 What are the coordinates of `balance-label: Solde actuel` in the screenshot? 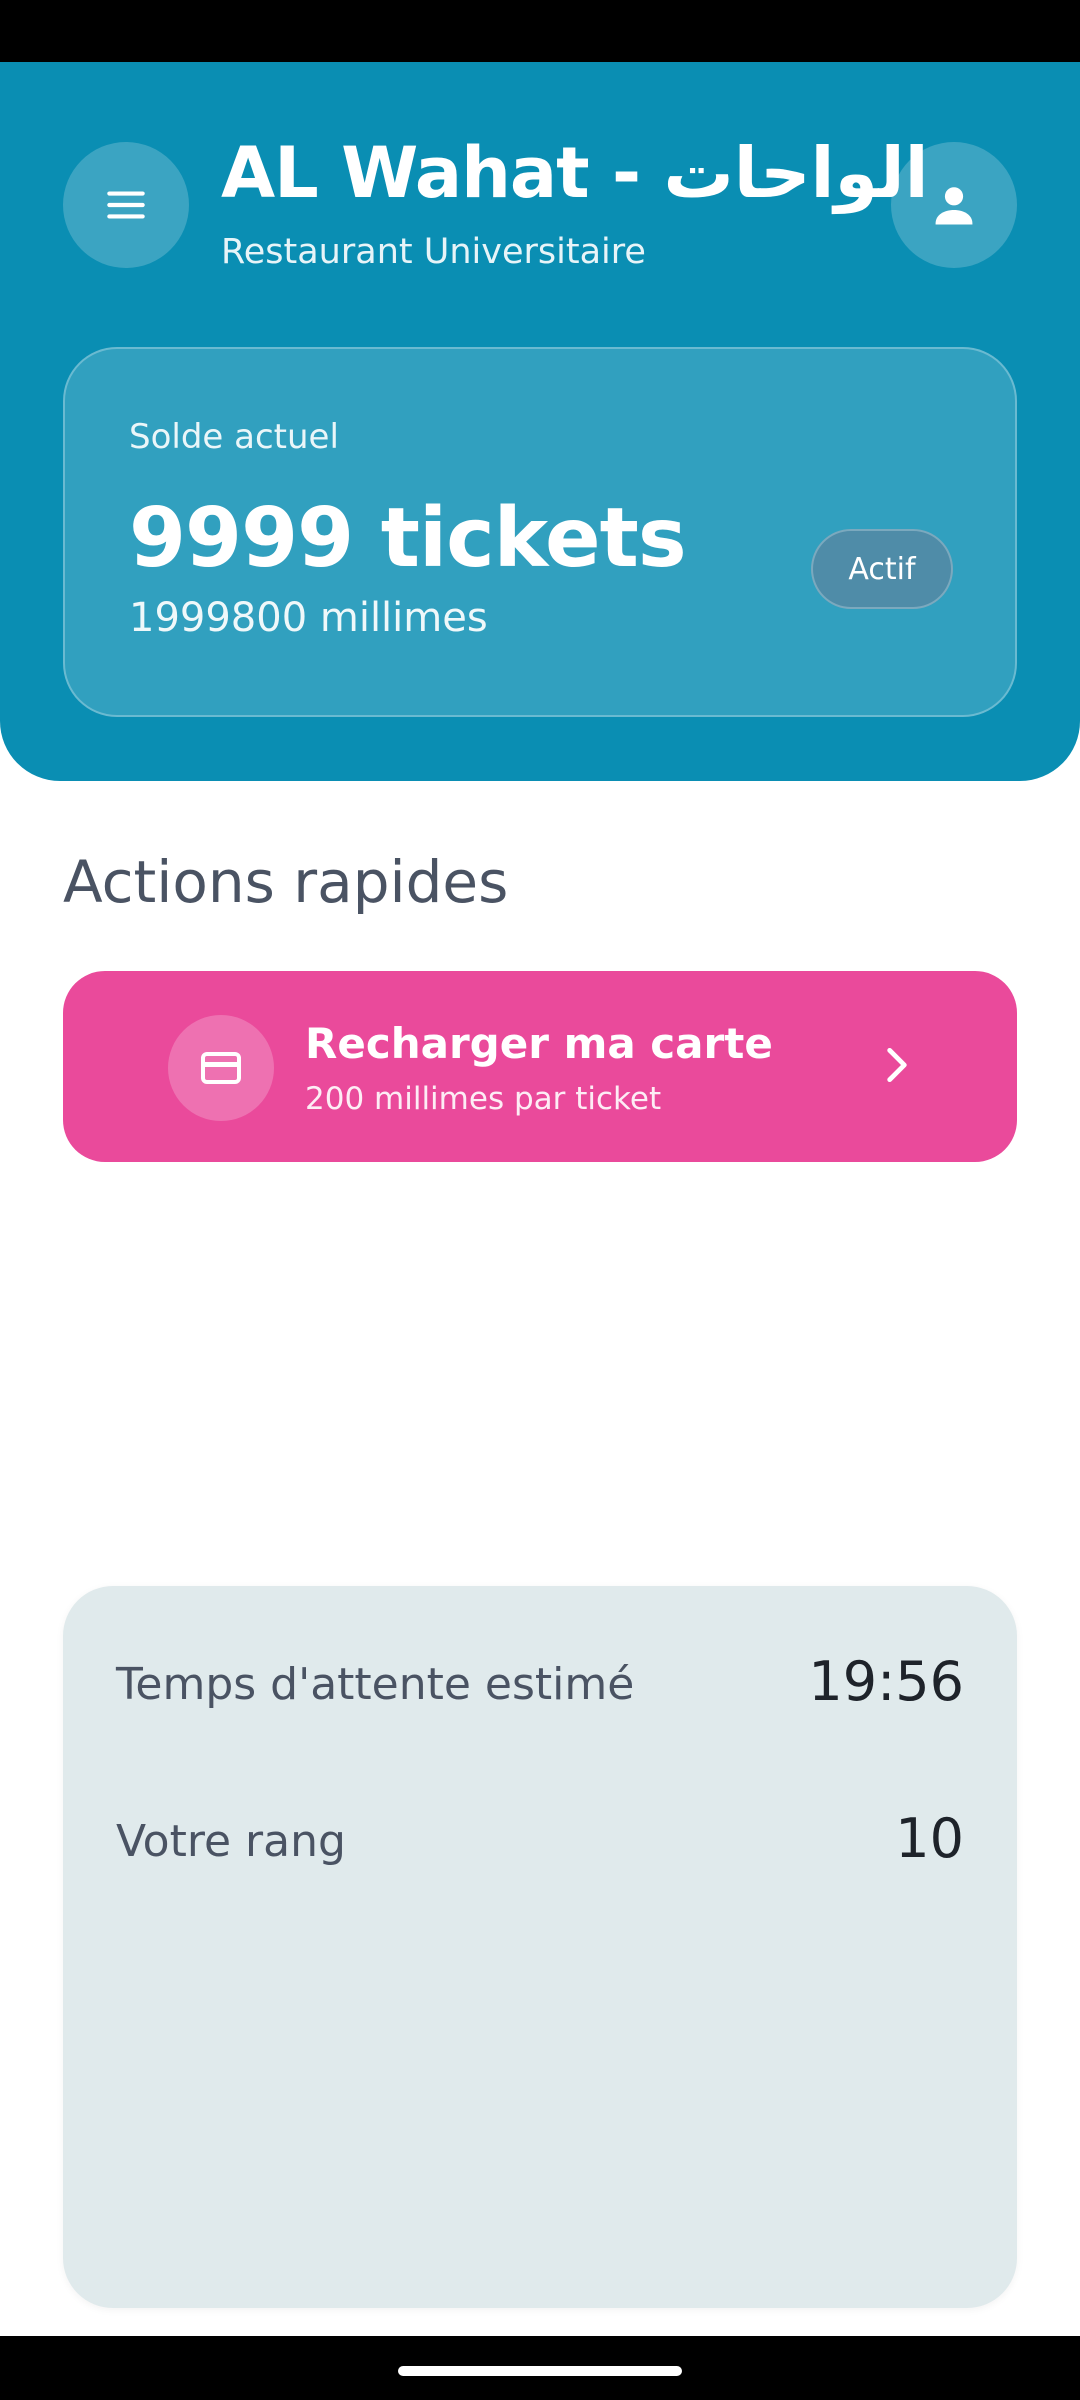 It's located at (234, 437).